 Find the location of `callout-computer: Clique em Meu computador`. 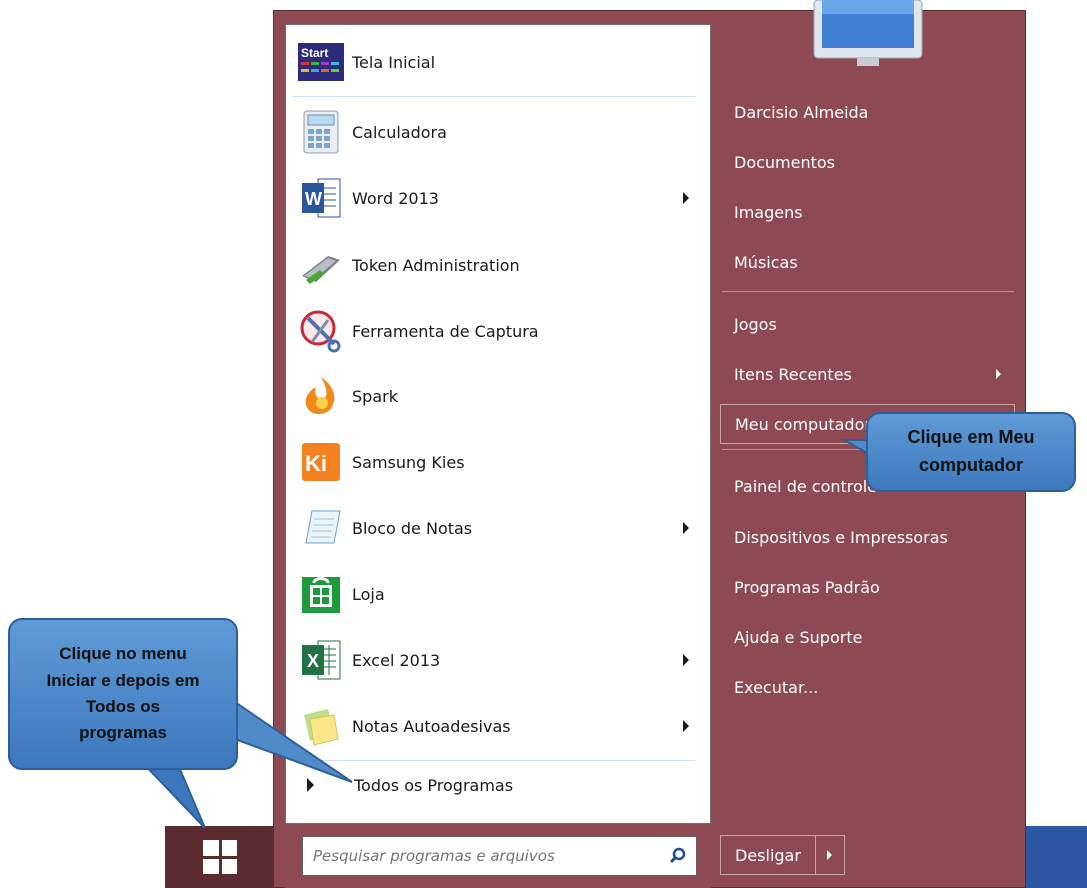

callout-computer: Clique em Meu computador is located at coordinates (971, 452).